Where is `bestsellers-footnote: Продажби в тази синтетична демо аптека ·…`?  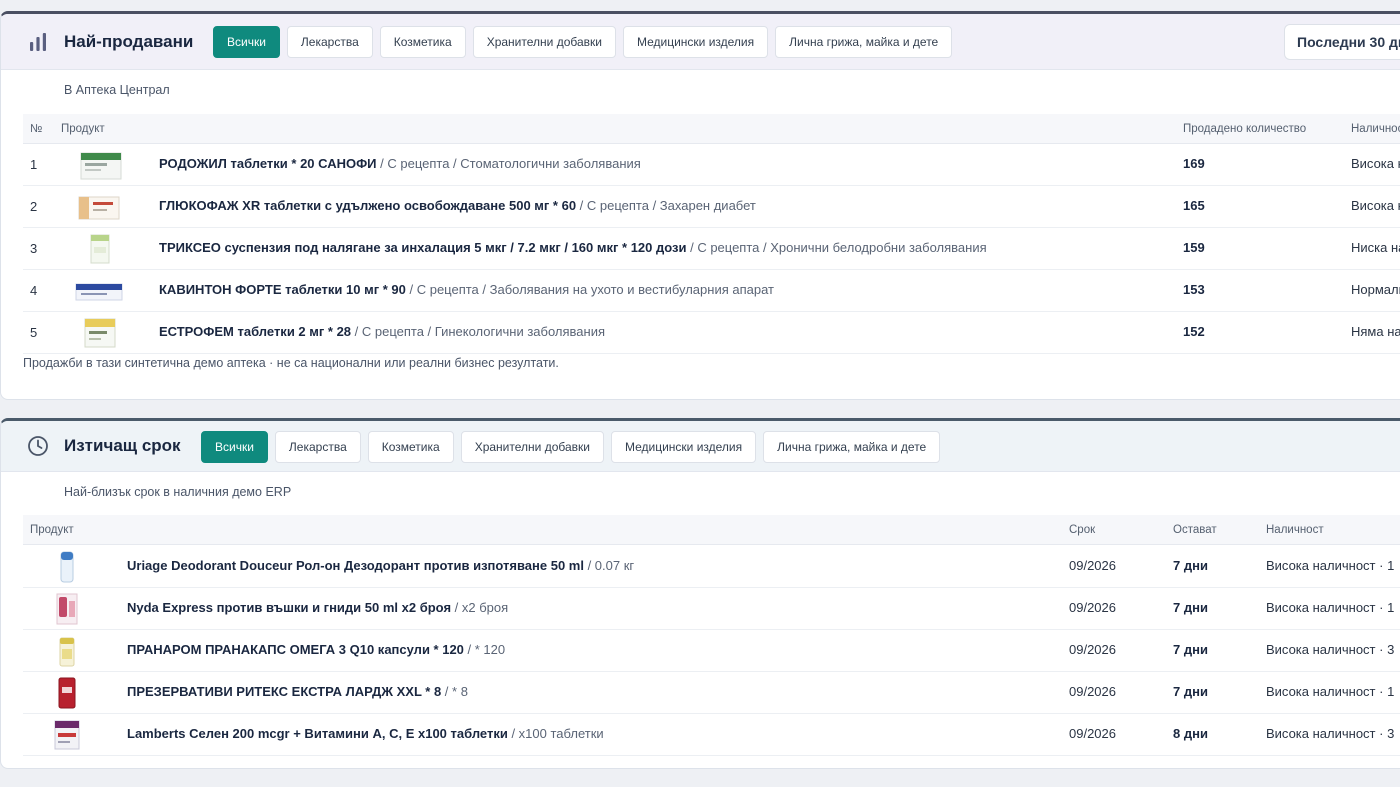 bestsellers-footnote: Продажби в тази синтетична демо аптека ·… is located at coordinates (291, 363).